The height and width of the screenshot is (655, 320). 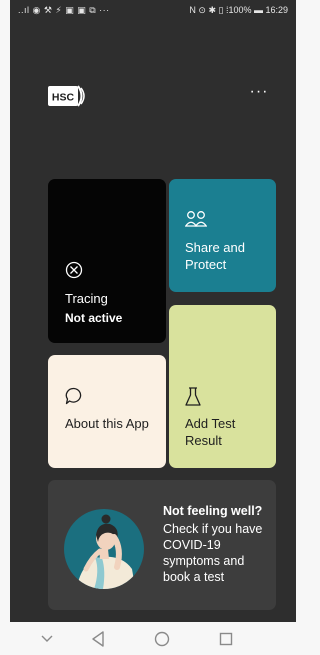 I want to click on tracing-label: Tracing, so click(x=86, y=298).